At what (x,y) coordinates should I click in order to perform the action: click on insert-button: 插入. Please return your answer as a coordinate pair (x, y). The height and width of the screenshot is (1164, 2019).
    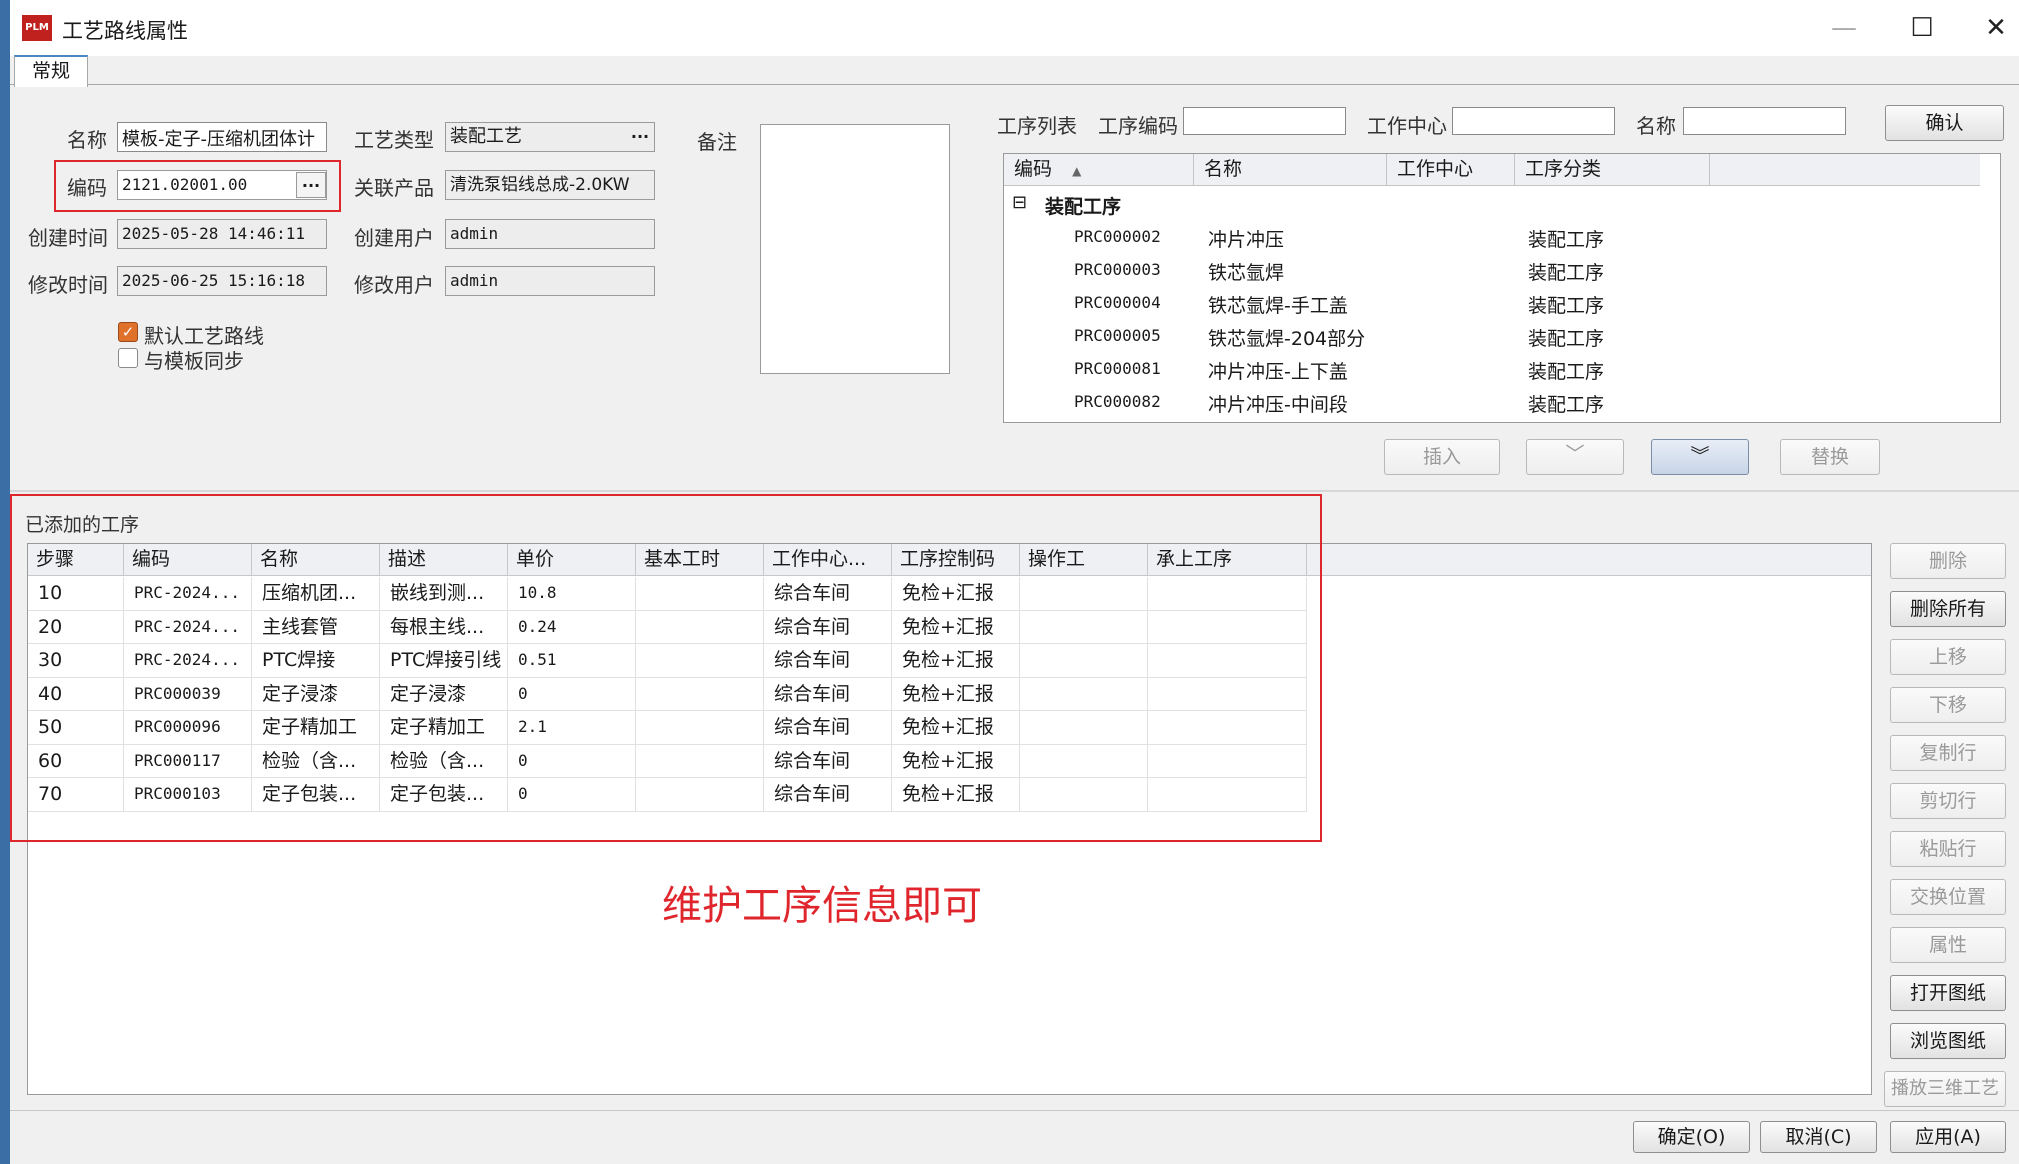
    Looking at the image, I should click on (1442, 457).